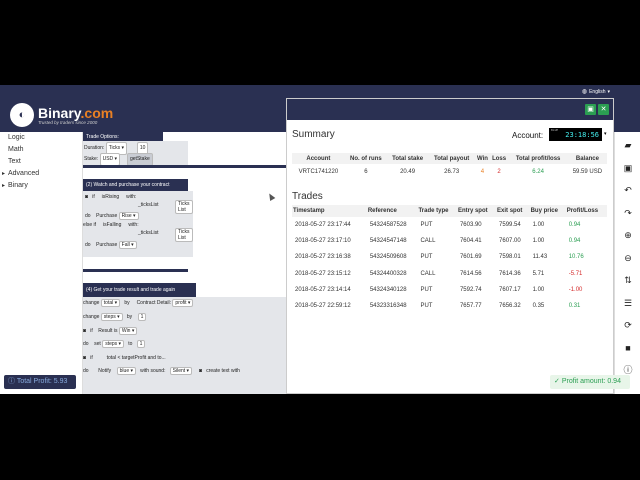  I want to click on summary-title: Summary, so click(313, 134).